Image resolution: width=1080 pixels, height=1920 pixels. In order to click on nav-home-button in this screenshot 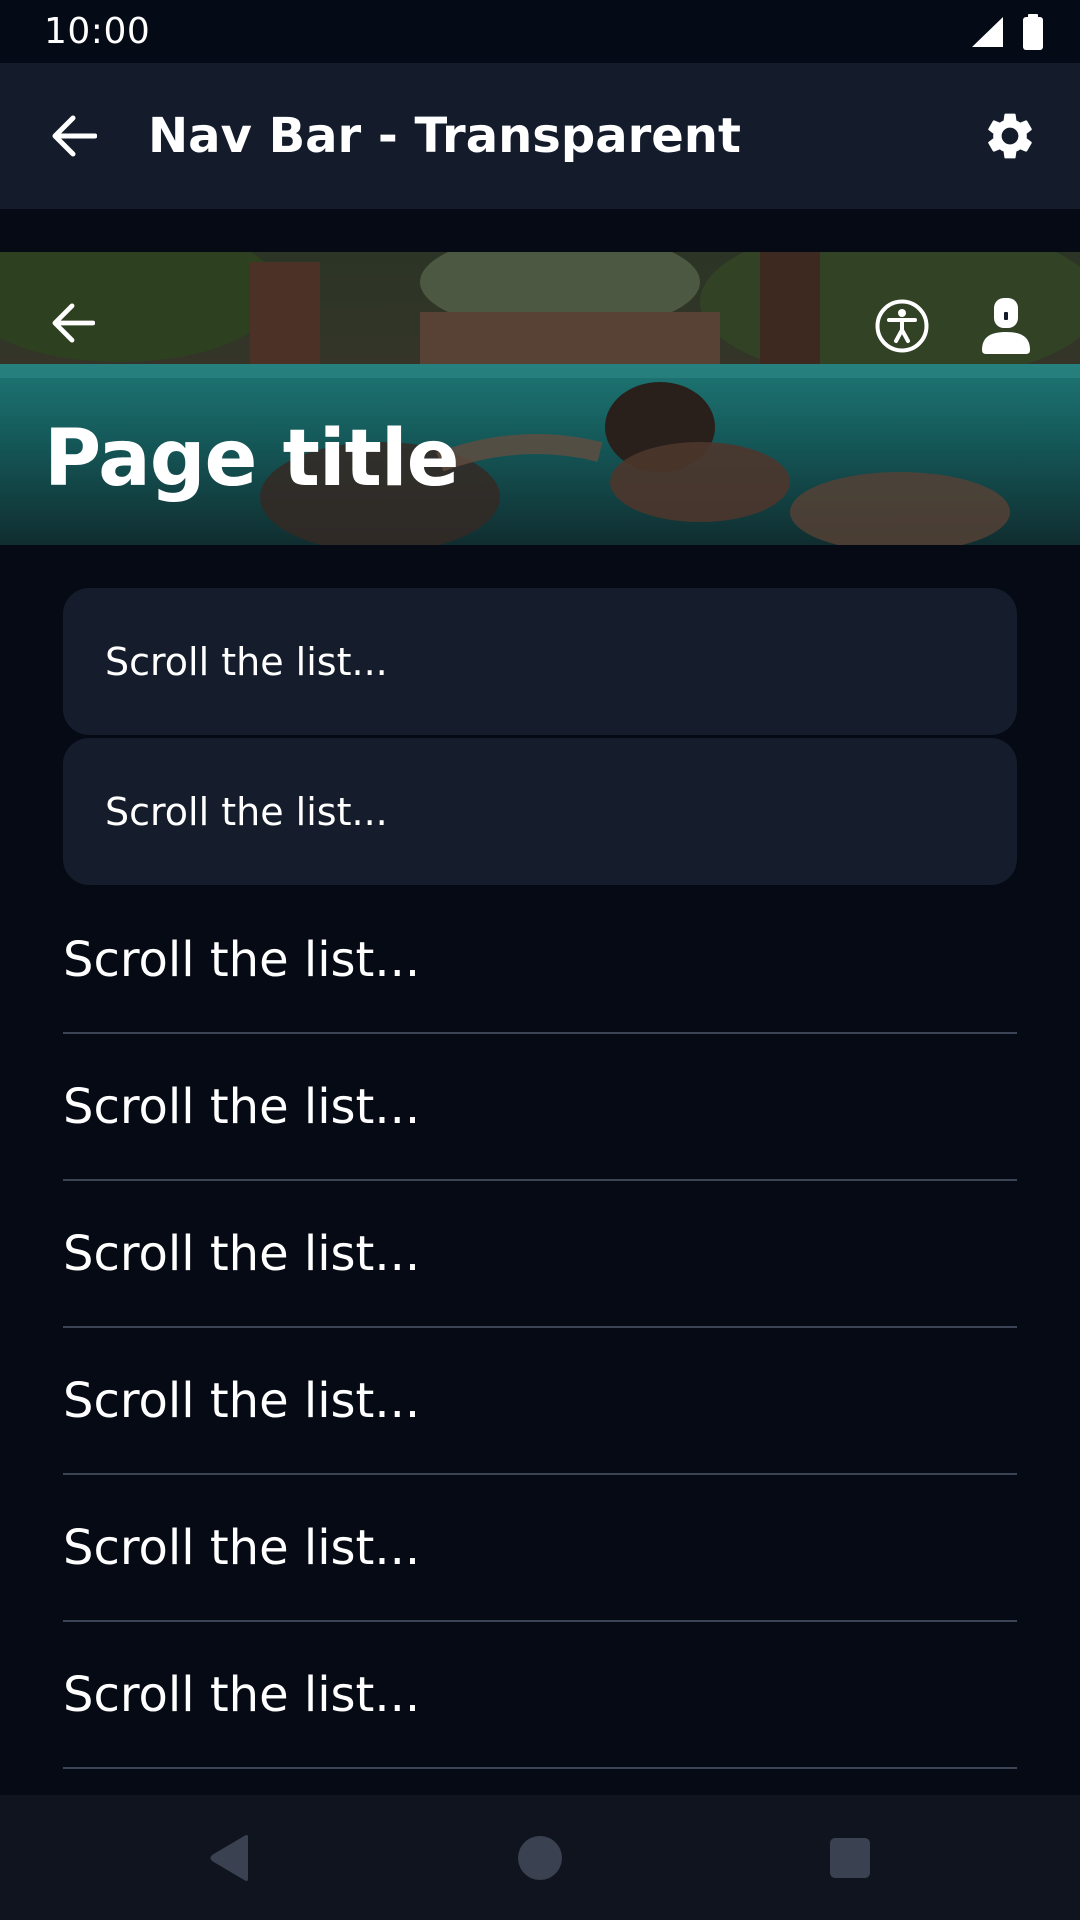, I will do `click(540, 1858)`.